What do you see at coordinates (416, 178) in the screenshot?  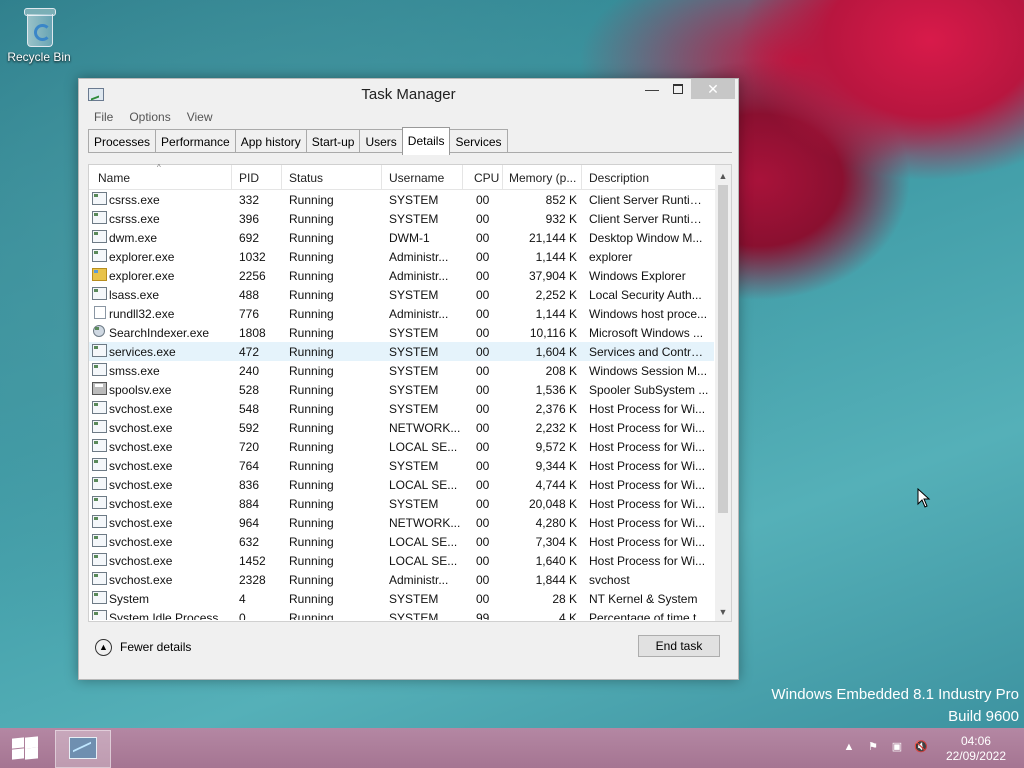 I see `column-header-username: Username` at bounding box center [416, 178].